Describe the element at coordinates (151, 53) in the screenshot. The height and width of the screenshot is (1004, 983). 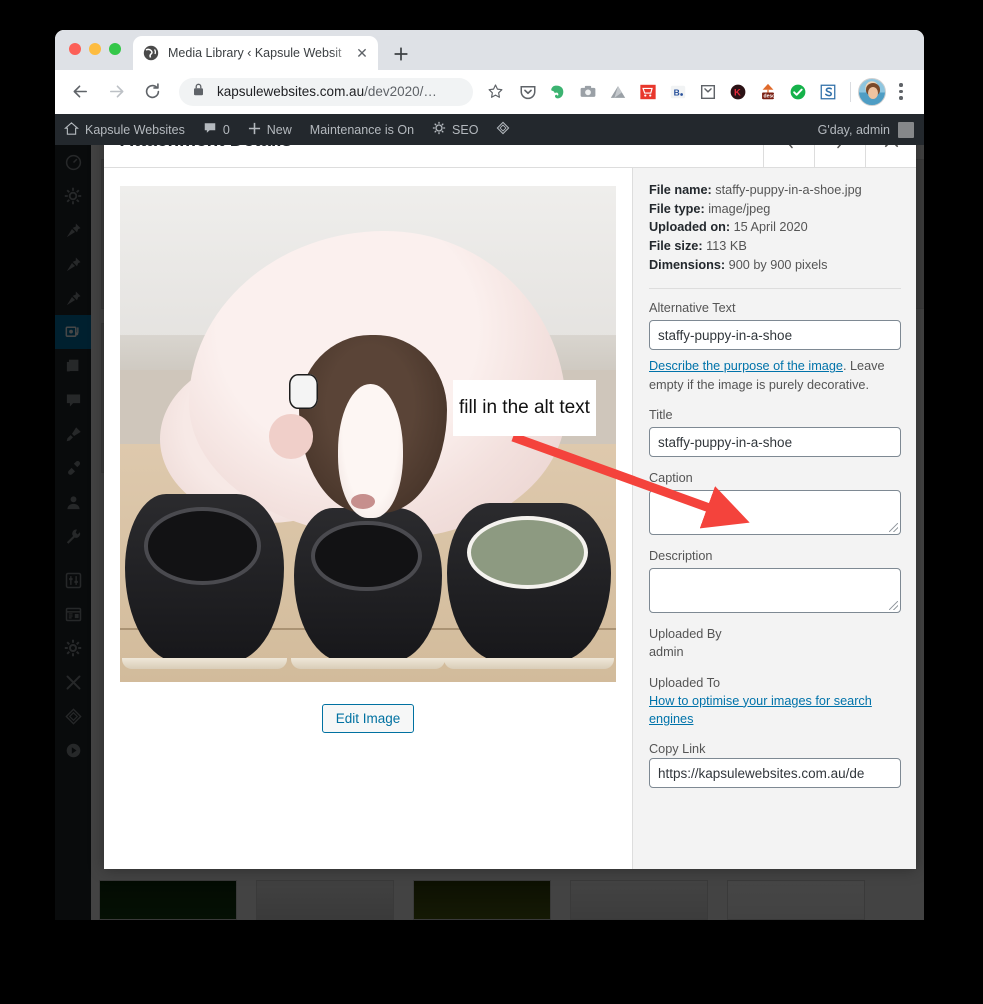
I see `globe-icon` at that location.